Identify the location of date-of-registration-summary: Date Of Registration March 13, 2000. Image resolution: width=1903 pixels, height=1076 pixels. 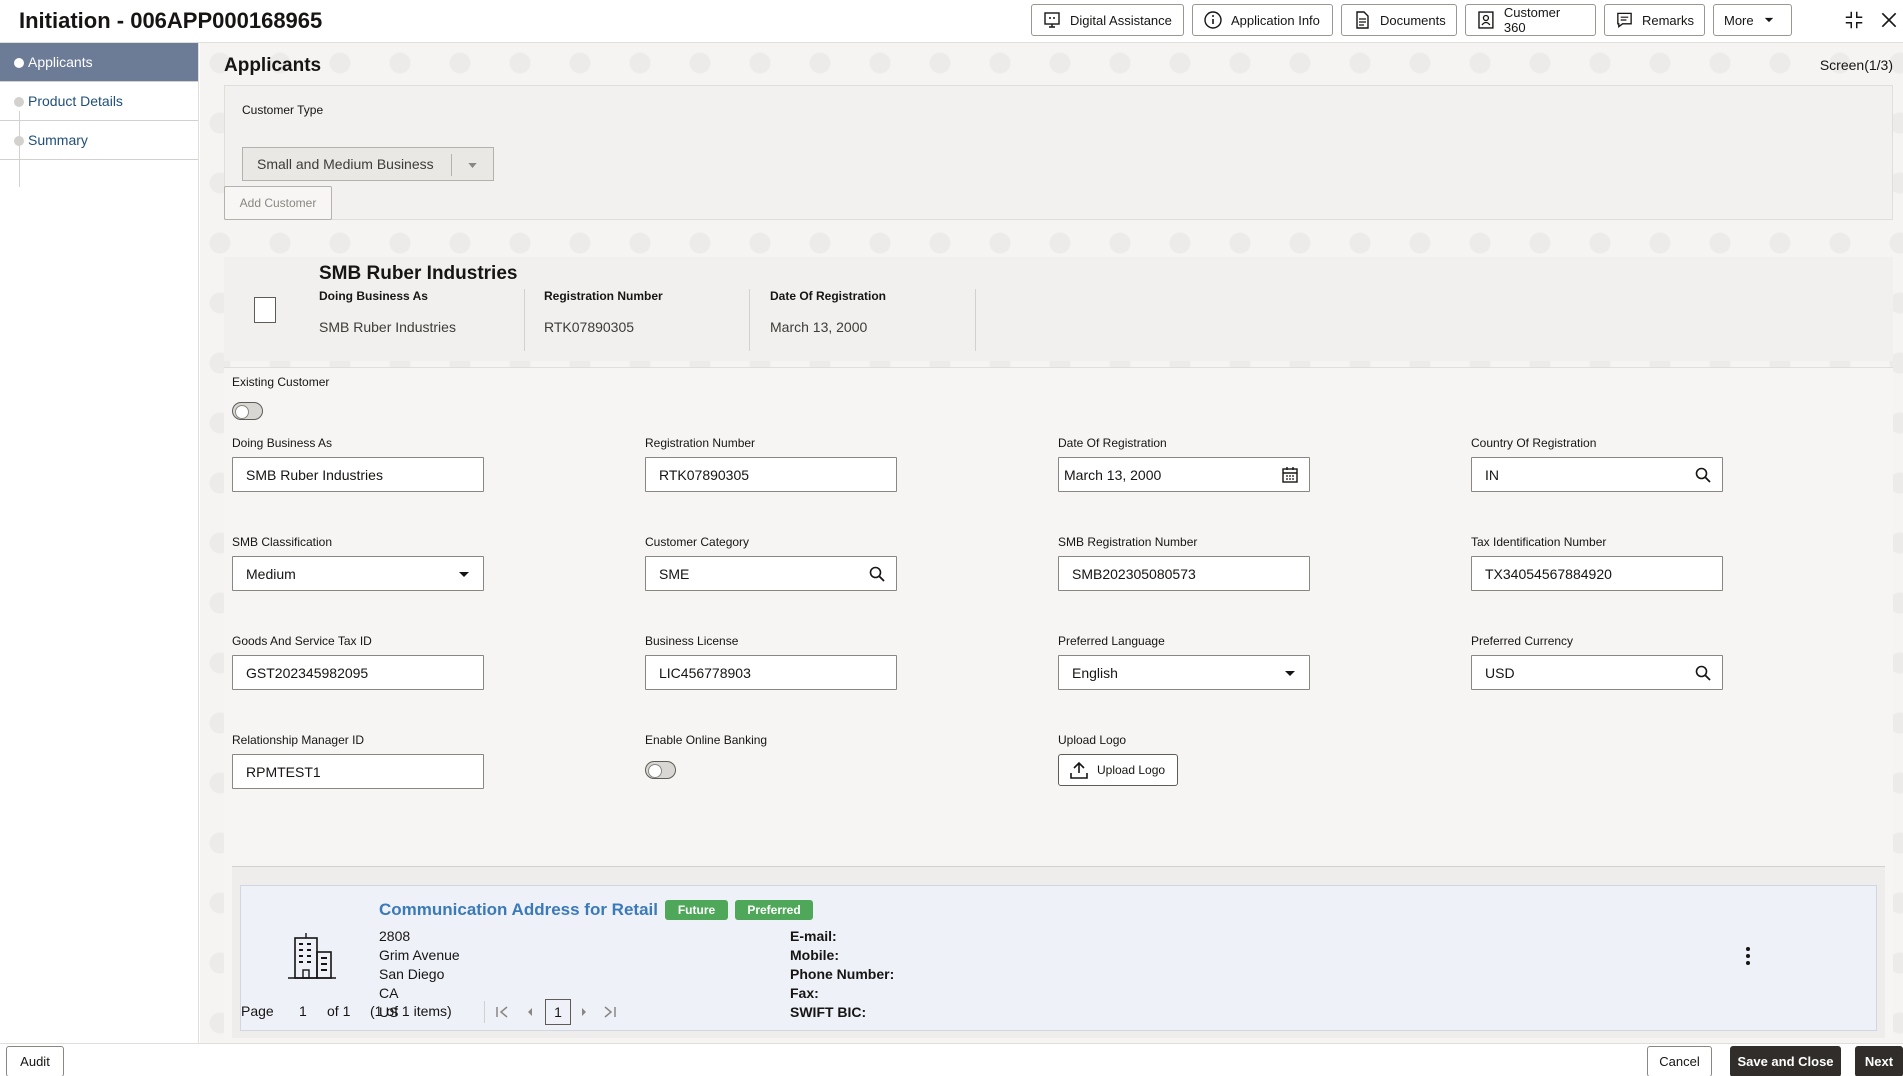
(873, 320).